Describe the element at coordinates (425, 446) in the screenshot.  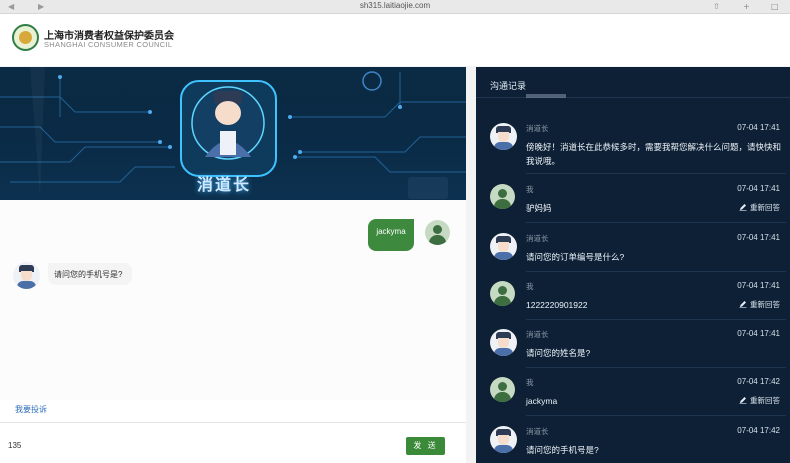
I see `send-button: 发 送` at that location.